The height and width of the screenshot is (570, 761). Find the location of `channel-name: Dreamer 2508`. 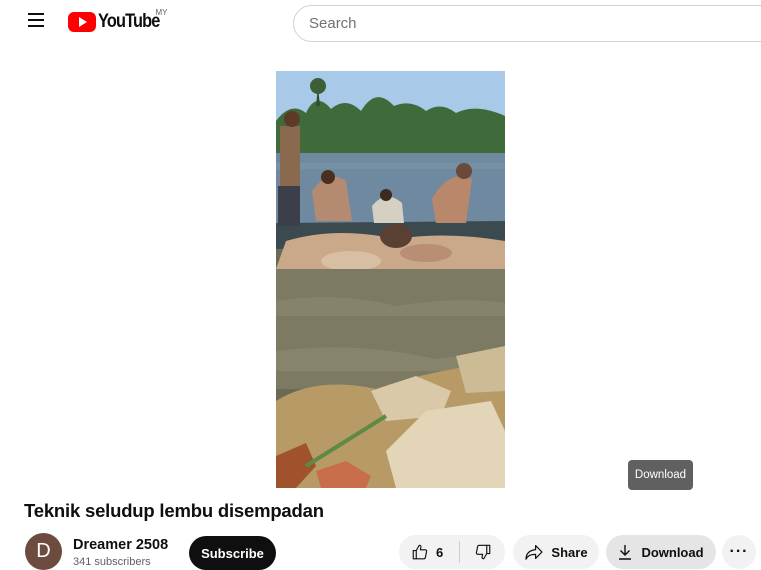

channel-name: Dreamer 2508 is located at coordinates (120, 545).